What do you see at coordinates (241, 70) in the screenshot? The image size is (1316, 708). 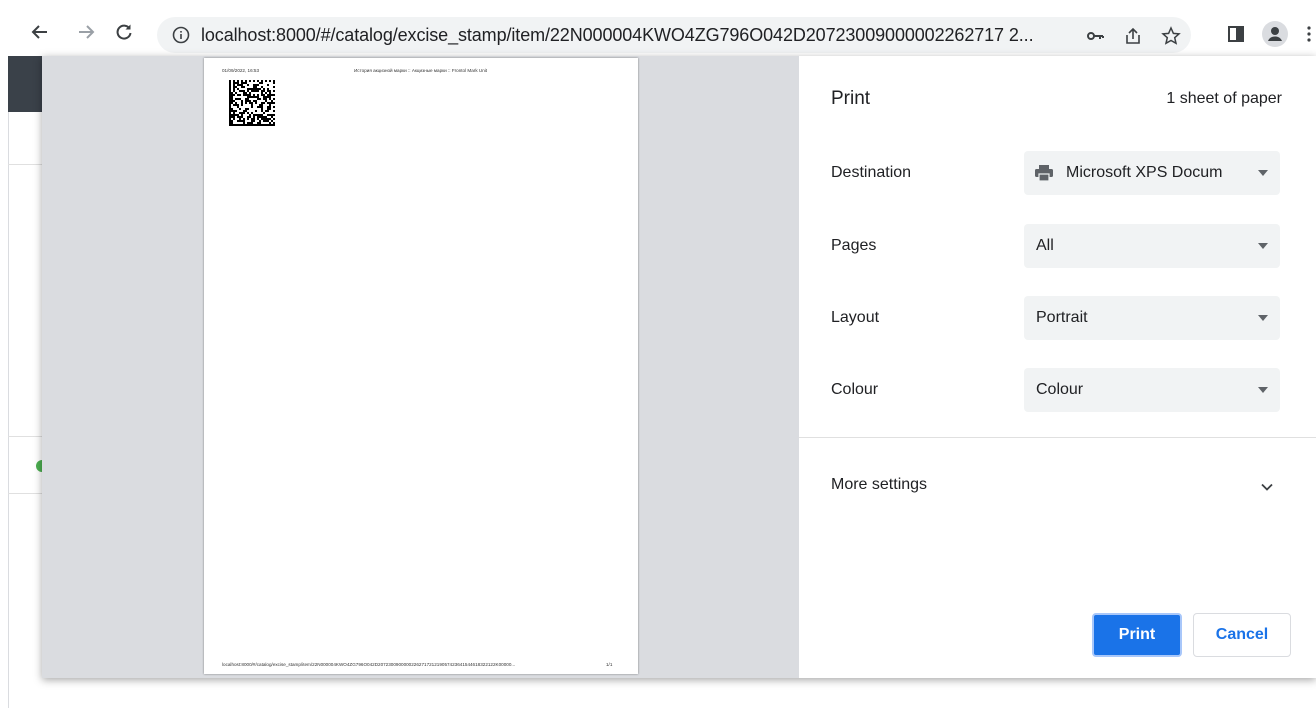 I see `preview-header-date: 01/09/2022, 16:53` at bounding box center [241, 70].